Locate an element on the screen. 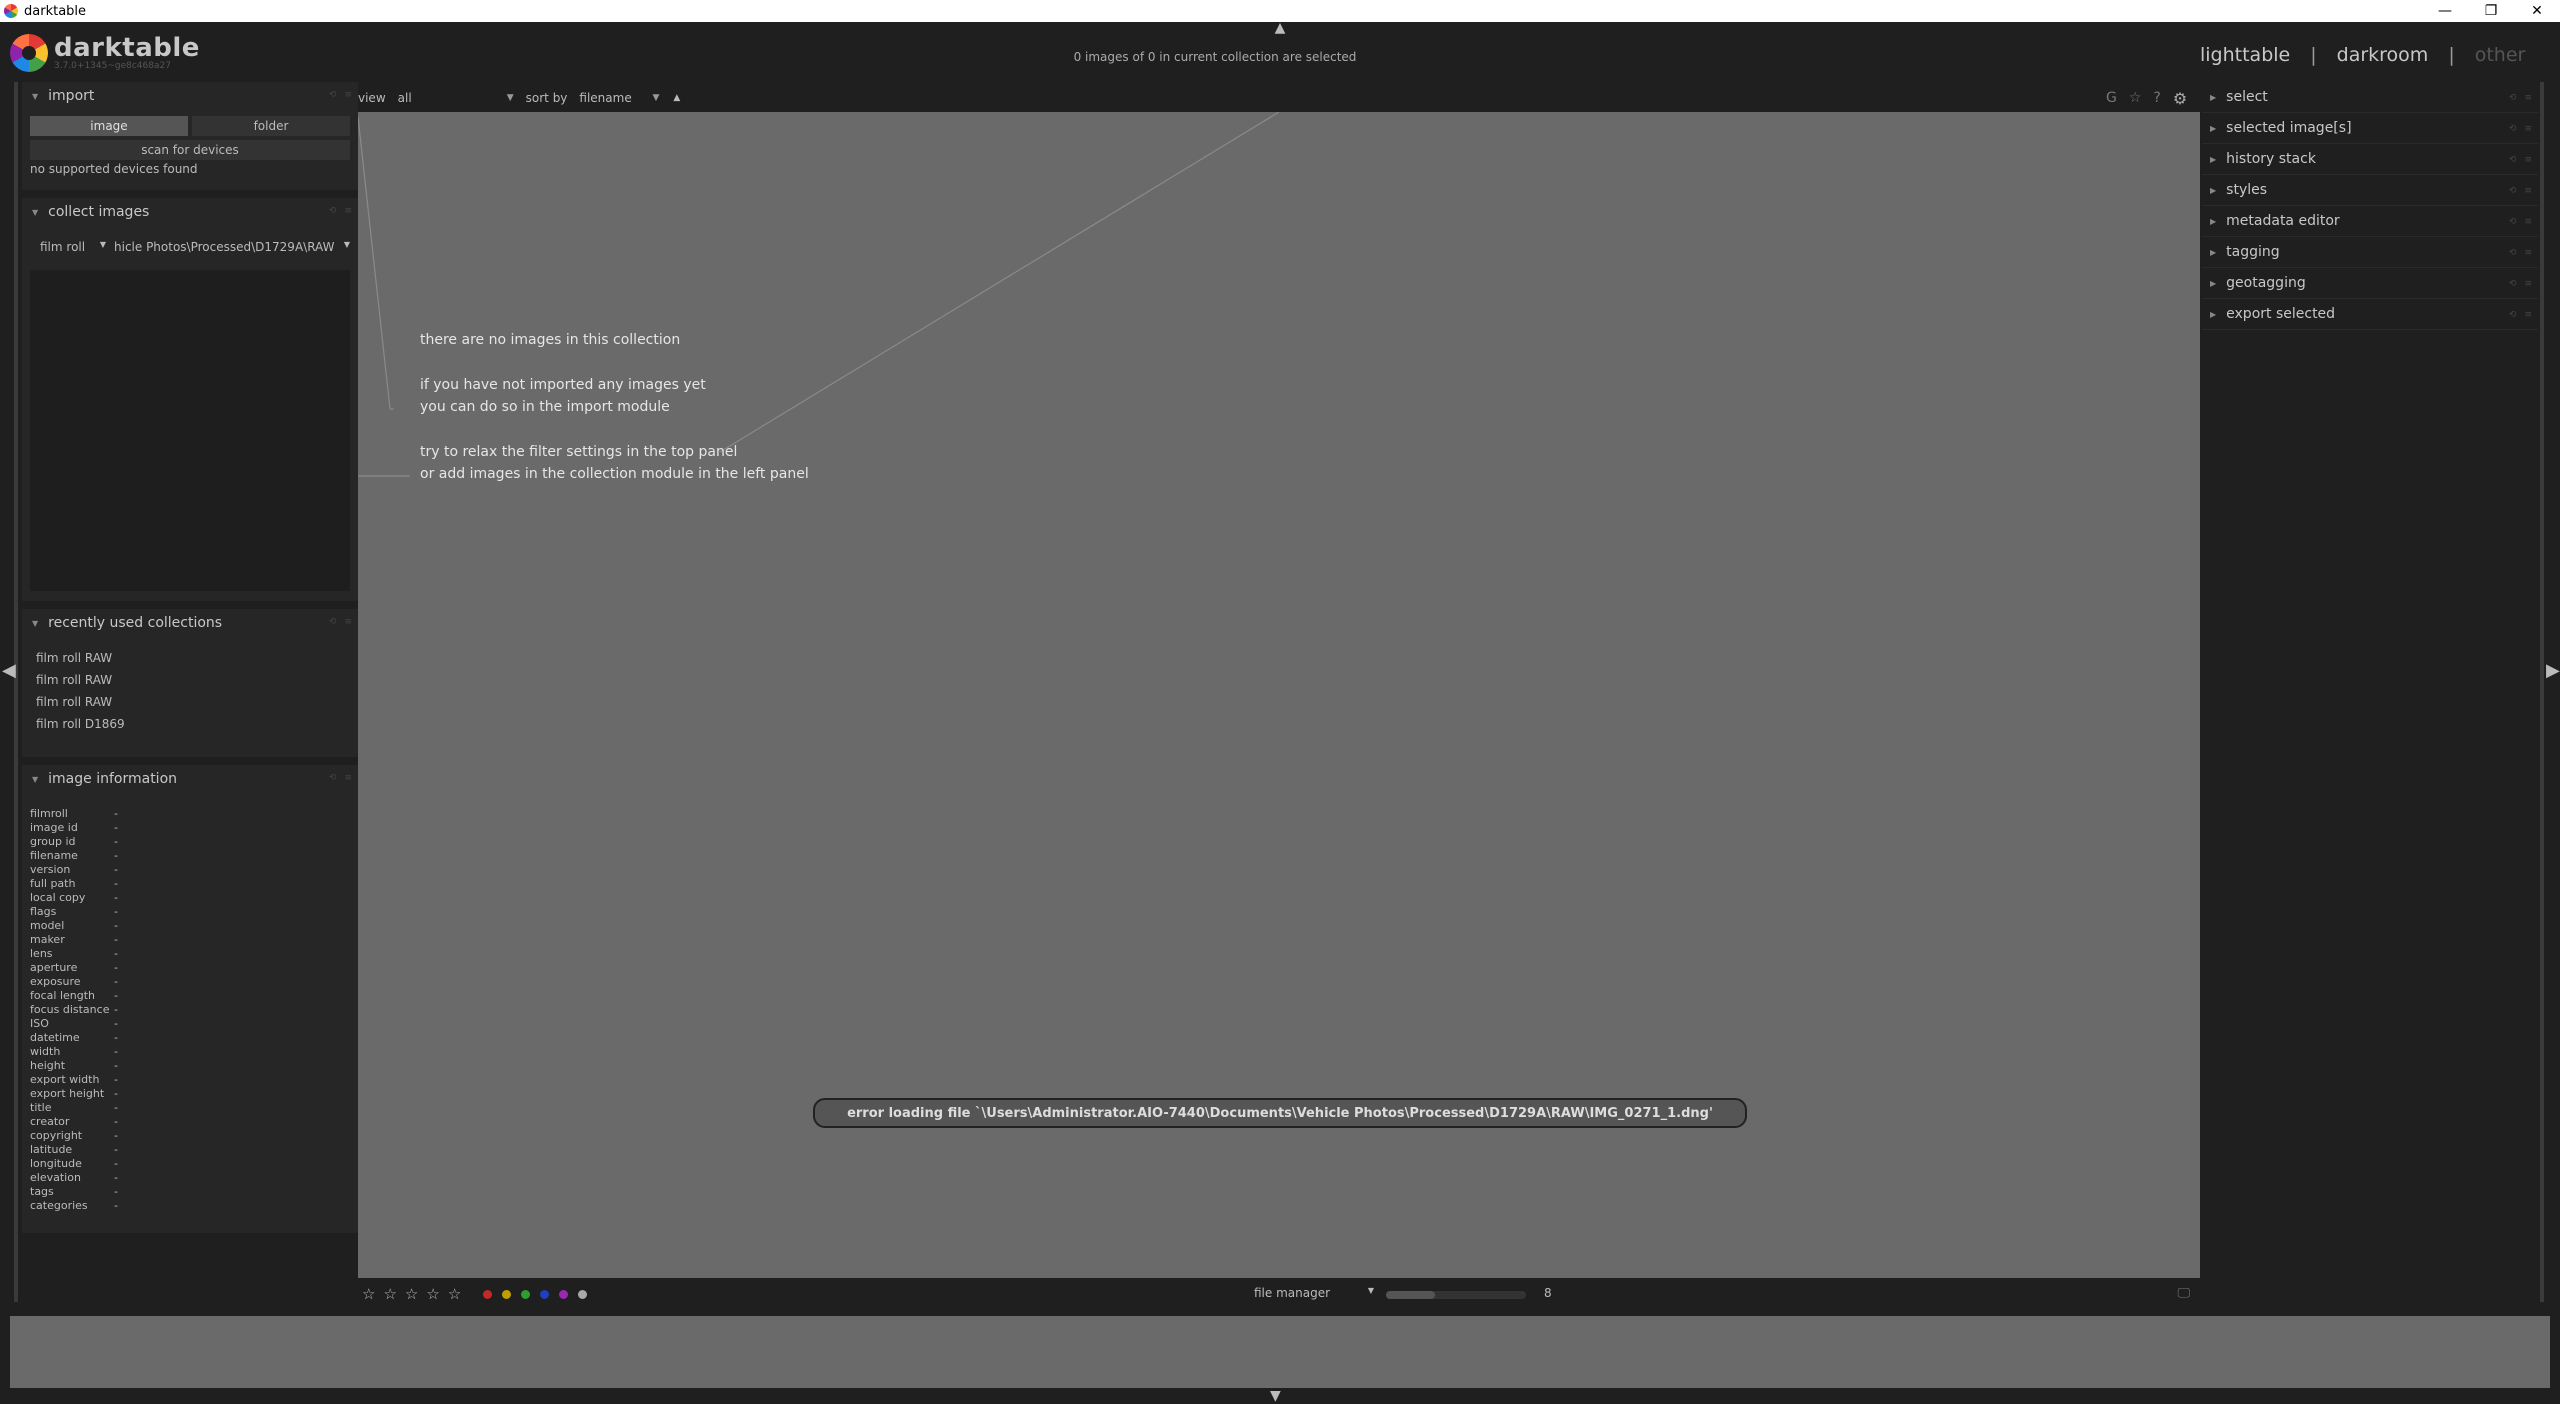  module-header-recently-used-collections: ▼ recently used collections ⟲ ≡ is located at coordinates (190, 623).